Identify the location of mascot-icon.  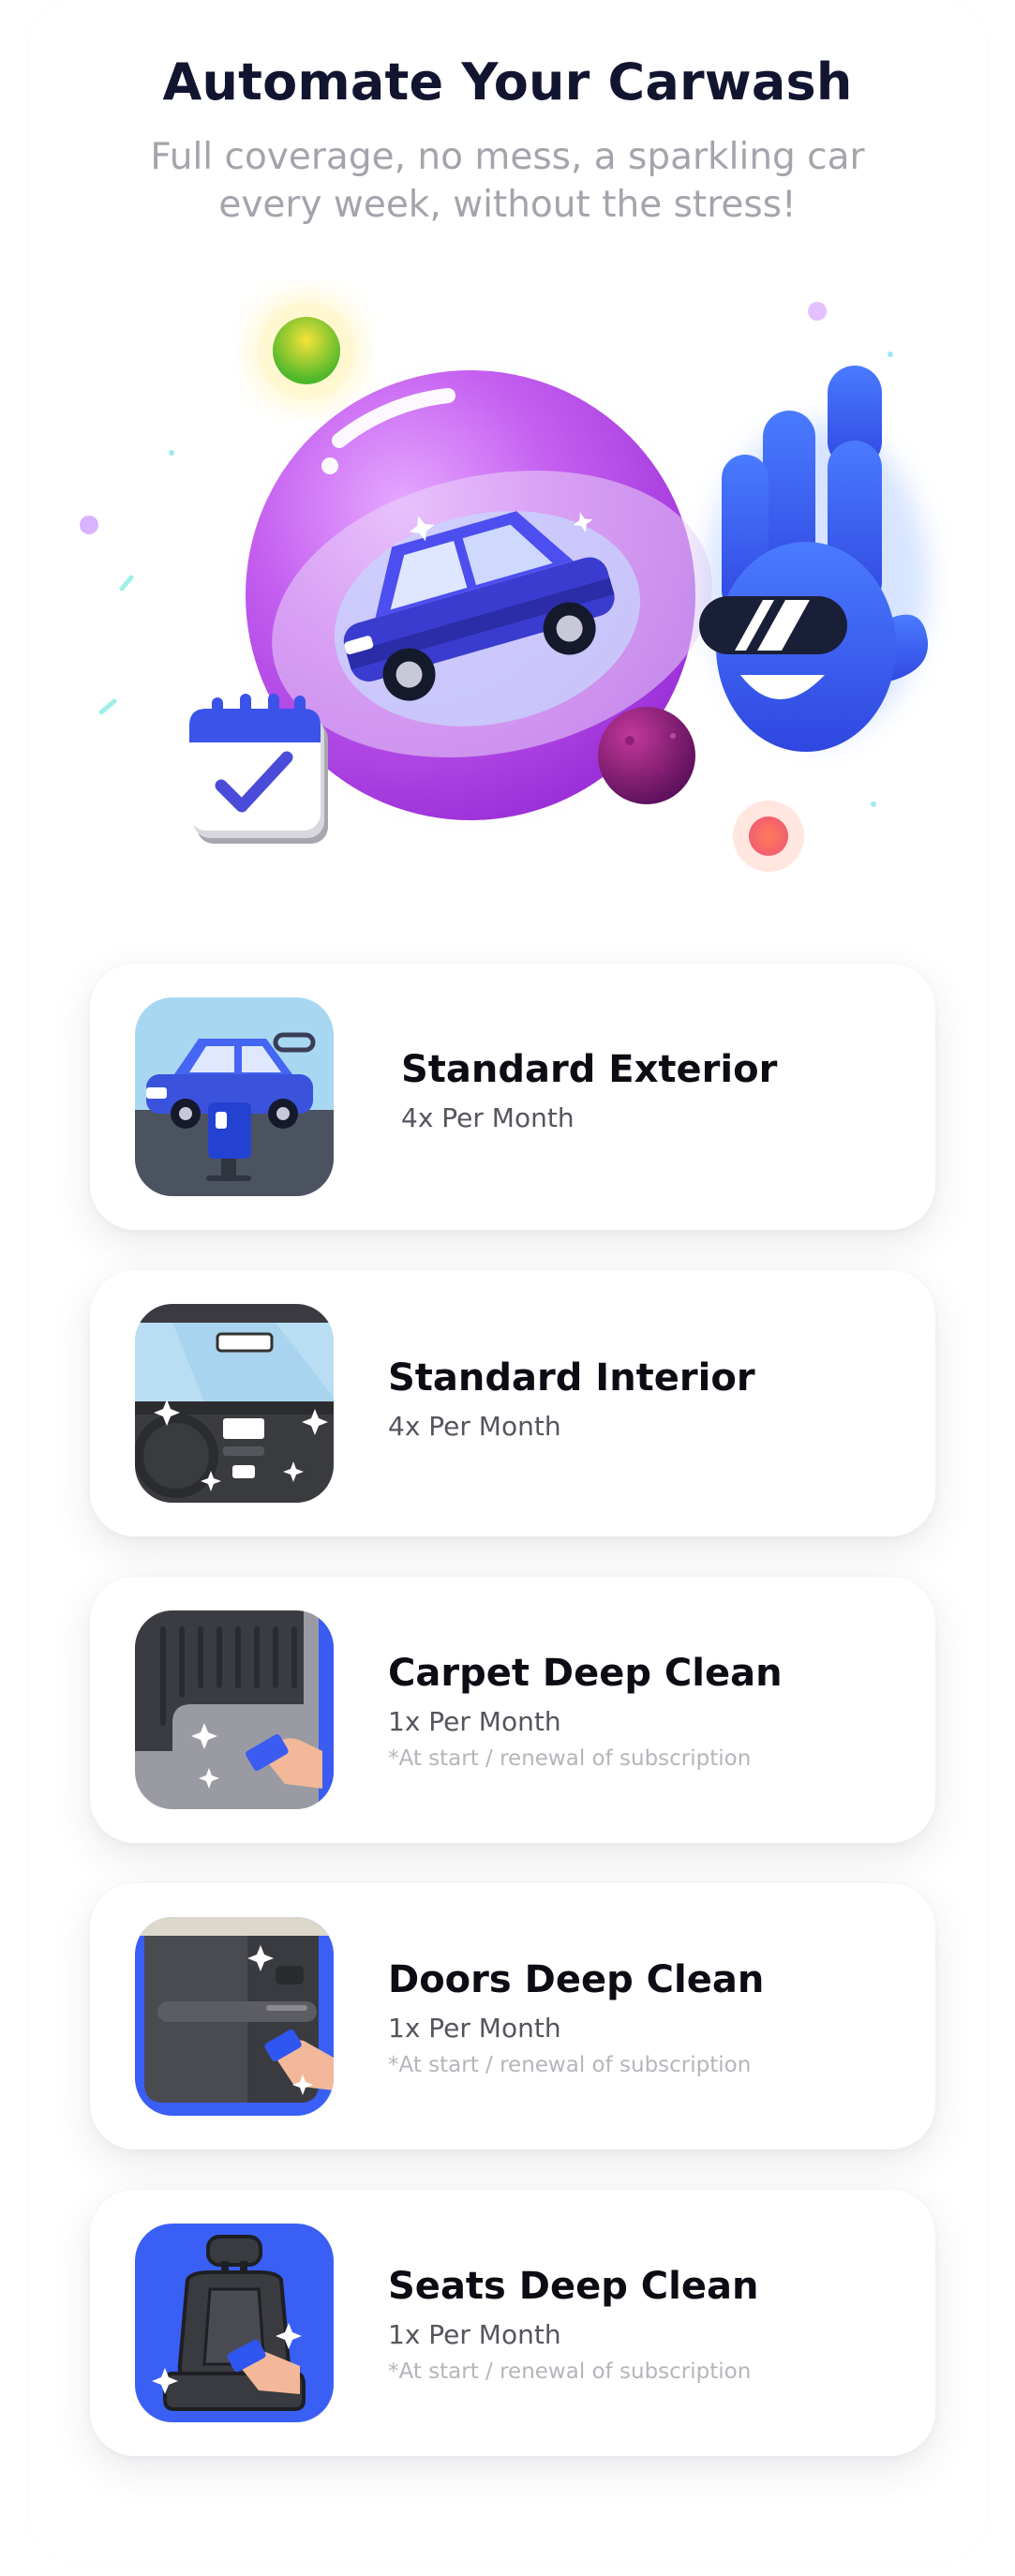
(814, 559).